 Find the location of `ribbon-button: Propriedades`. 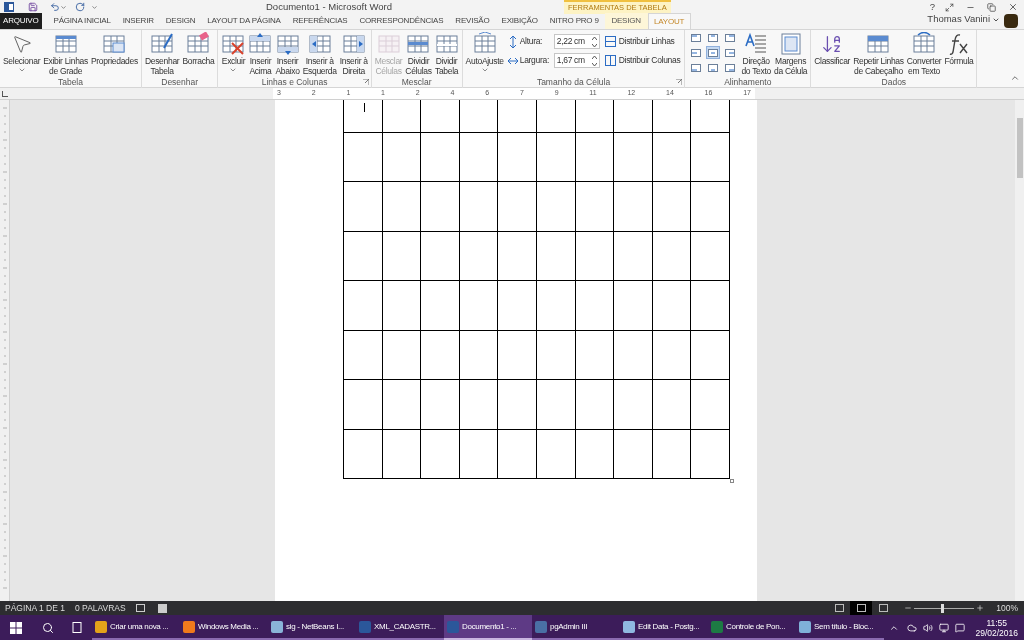

ribbon-button: Propriedades is located at coordinates (114, 53).